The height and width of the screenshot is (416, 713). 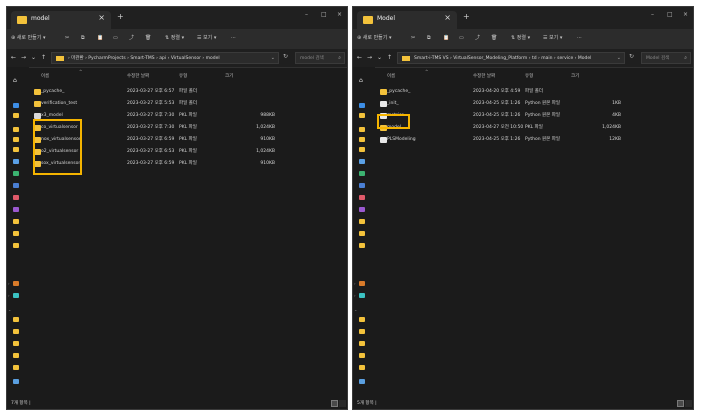 I want to click on onedrive-icon, so click(x=16, y=283).